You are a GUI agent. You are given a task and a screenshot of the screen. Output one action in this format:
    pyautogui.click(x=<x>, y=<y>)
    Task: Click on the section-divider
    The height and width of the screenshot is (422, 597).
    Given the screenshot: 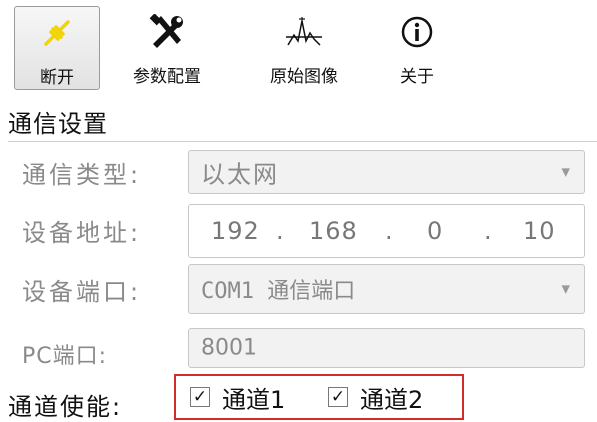 What is the action you would take?
    pyautogui.click(x=302, y=141)
    